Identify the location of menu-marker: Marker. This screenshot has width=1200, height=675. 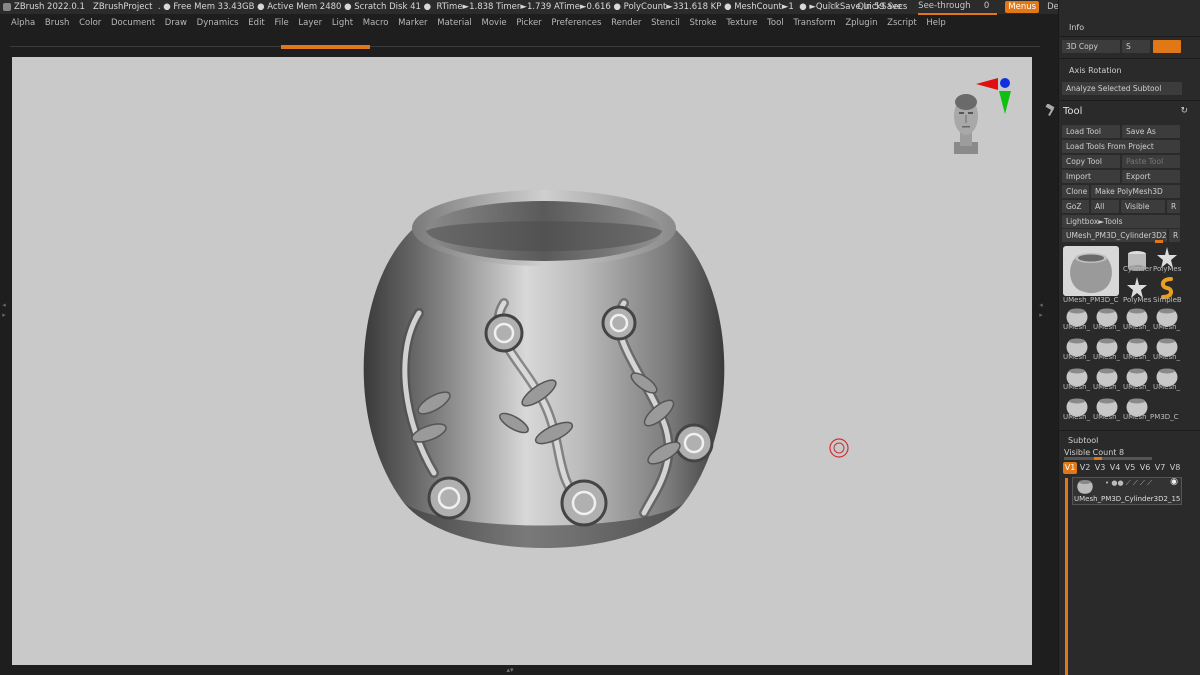
(412, 23).